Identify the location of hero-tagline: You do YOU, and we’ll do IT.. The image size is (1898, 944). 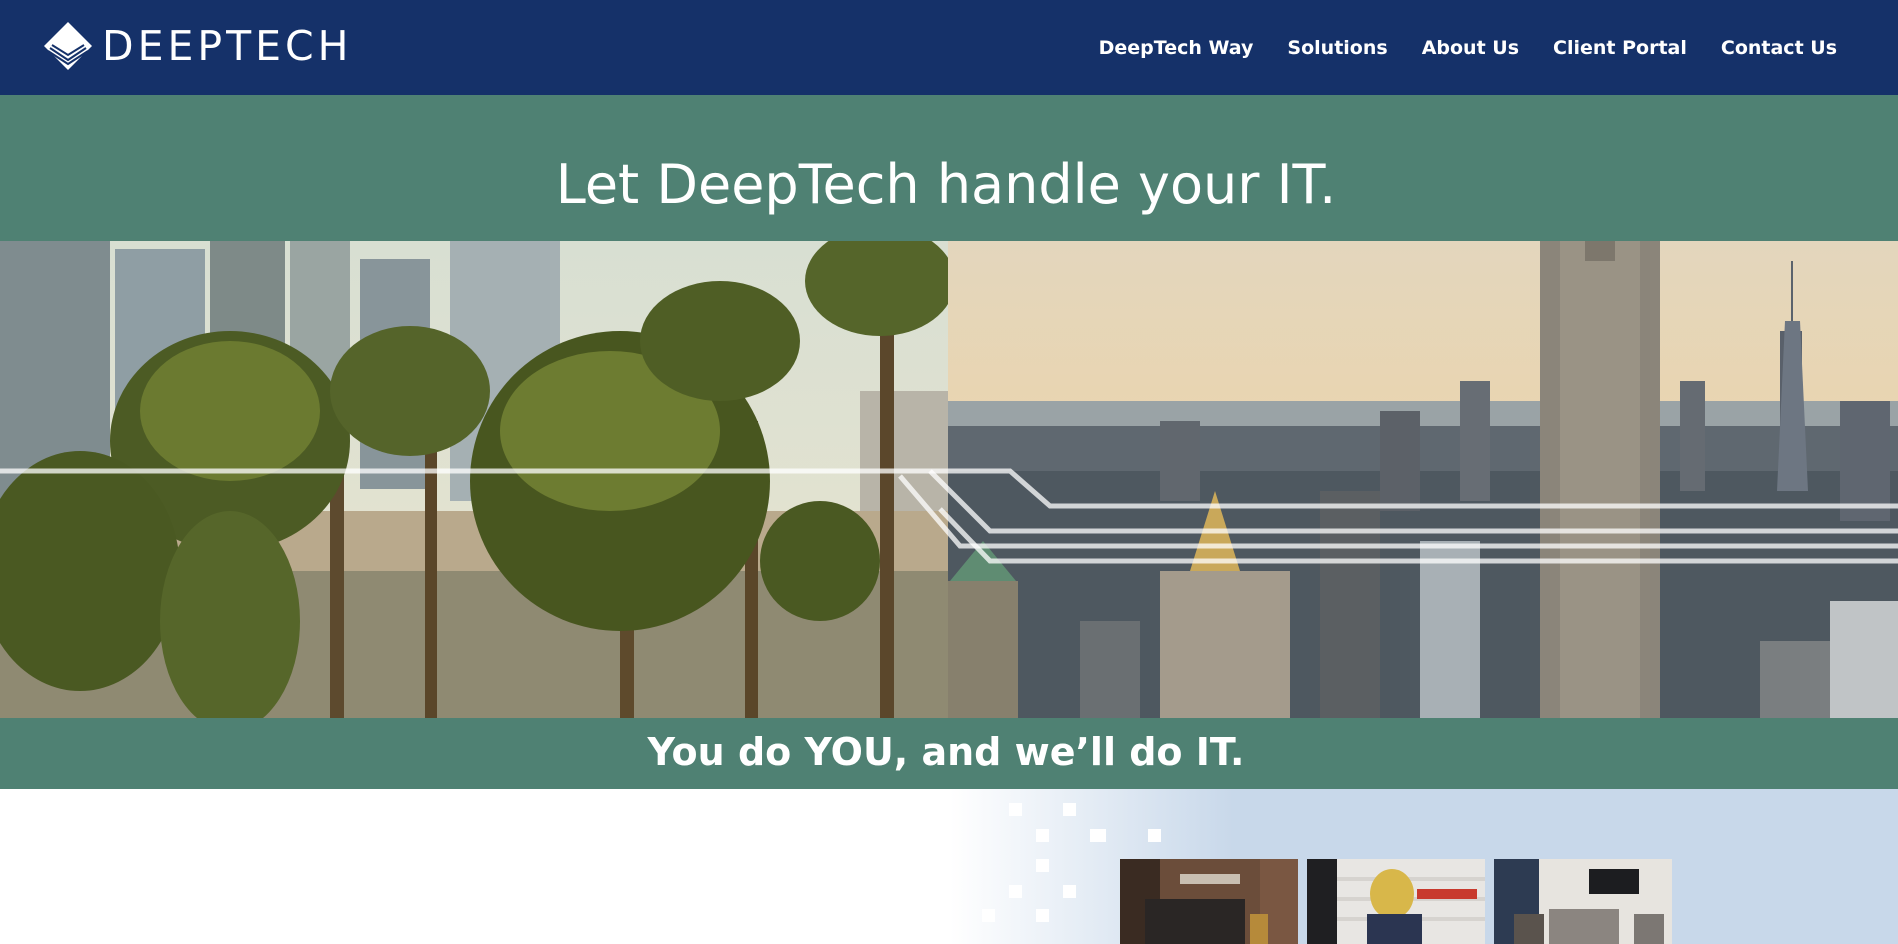
(946, 752).